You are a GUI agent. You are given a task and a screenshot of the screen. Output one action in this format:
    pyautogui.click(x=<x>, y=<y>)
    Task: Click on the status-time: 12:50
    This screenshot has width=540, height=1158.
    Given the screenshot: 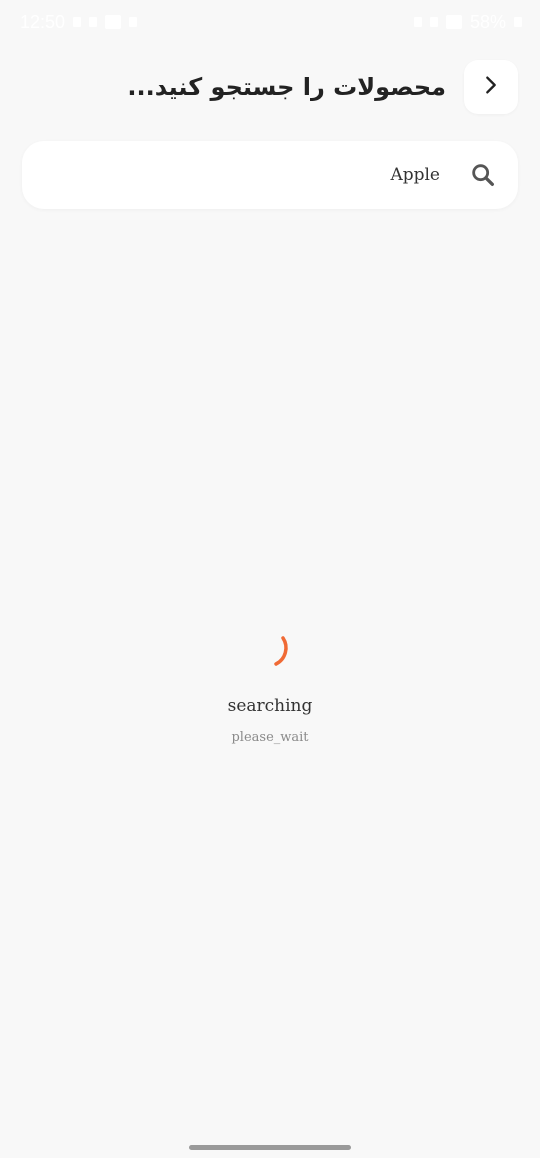 What is the action you would take?
    pyautogui.click(x=43, y=21)
    